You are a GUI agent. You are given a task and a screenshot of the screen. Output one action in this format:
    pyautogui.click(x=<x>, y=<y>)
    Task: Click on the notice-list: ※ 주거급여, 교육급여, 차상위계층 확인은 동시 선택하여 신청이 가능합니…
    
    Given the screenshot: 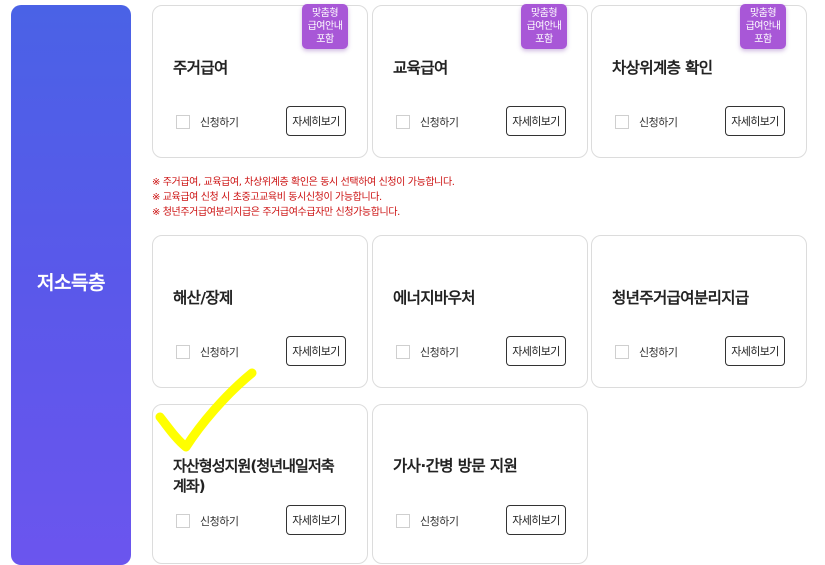 What is the action you would take?
    pyautogui.click(x=303, y=197)
    